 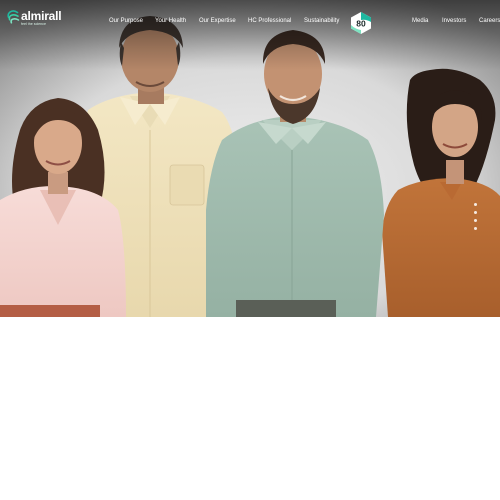 I want to click on almirall-logo-icon, so click(x=13, y=17).